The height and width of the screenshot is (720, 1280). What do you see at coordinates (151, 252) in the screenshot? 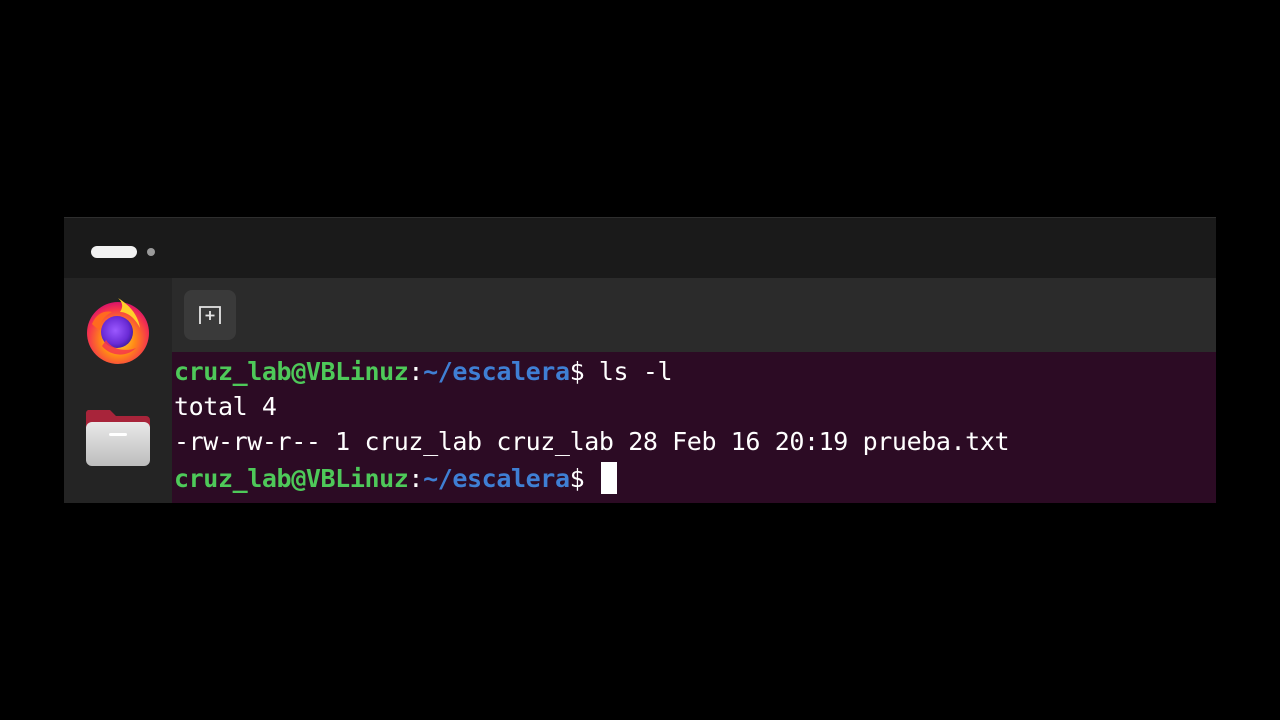
I see `workspace-indicator` at bounding box center [151, 252].